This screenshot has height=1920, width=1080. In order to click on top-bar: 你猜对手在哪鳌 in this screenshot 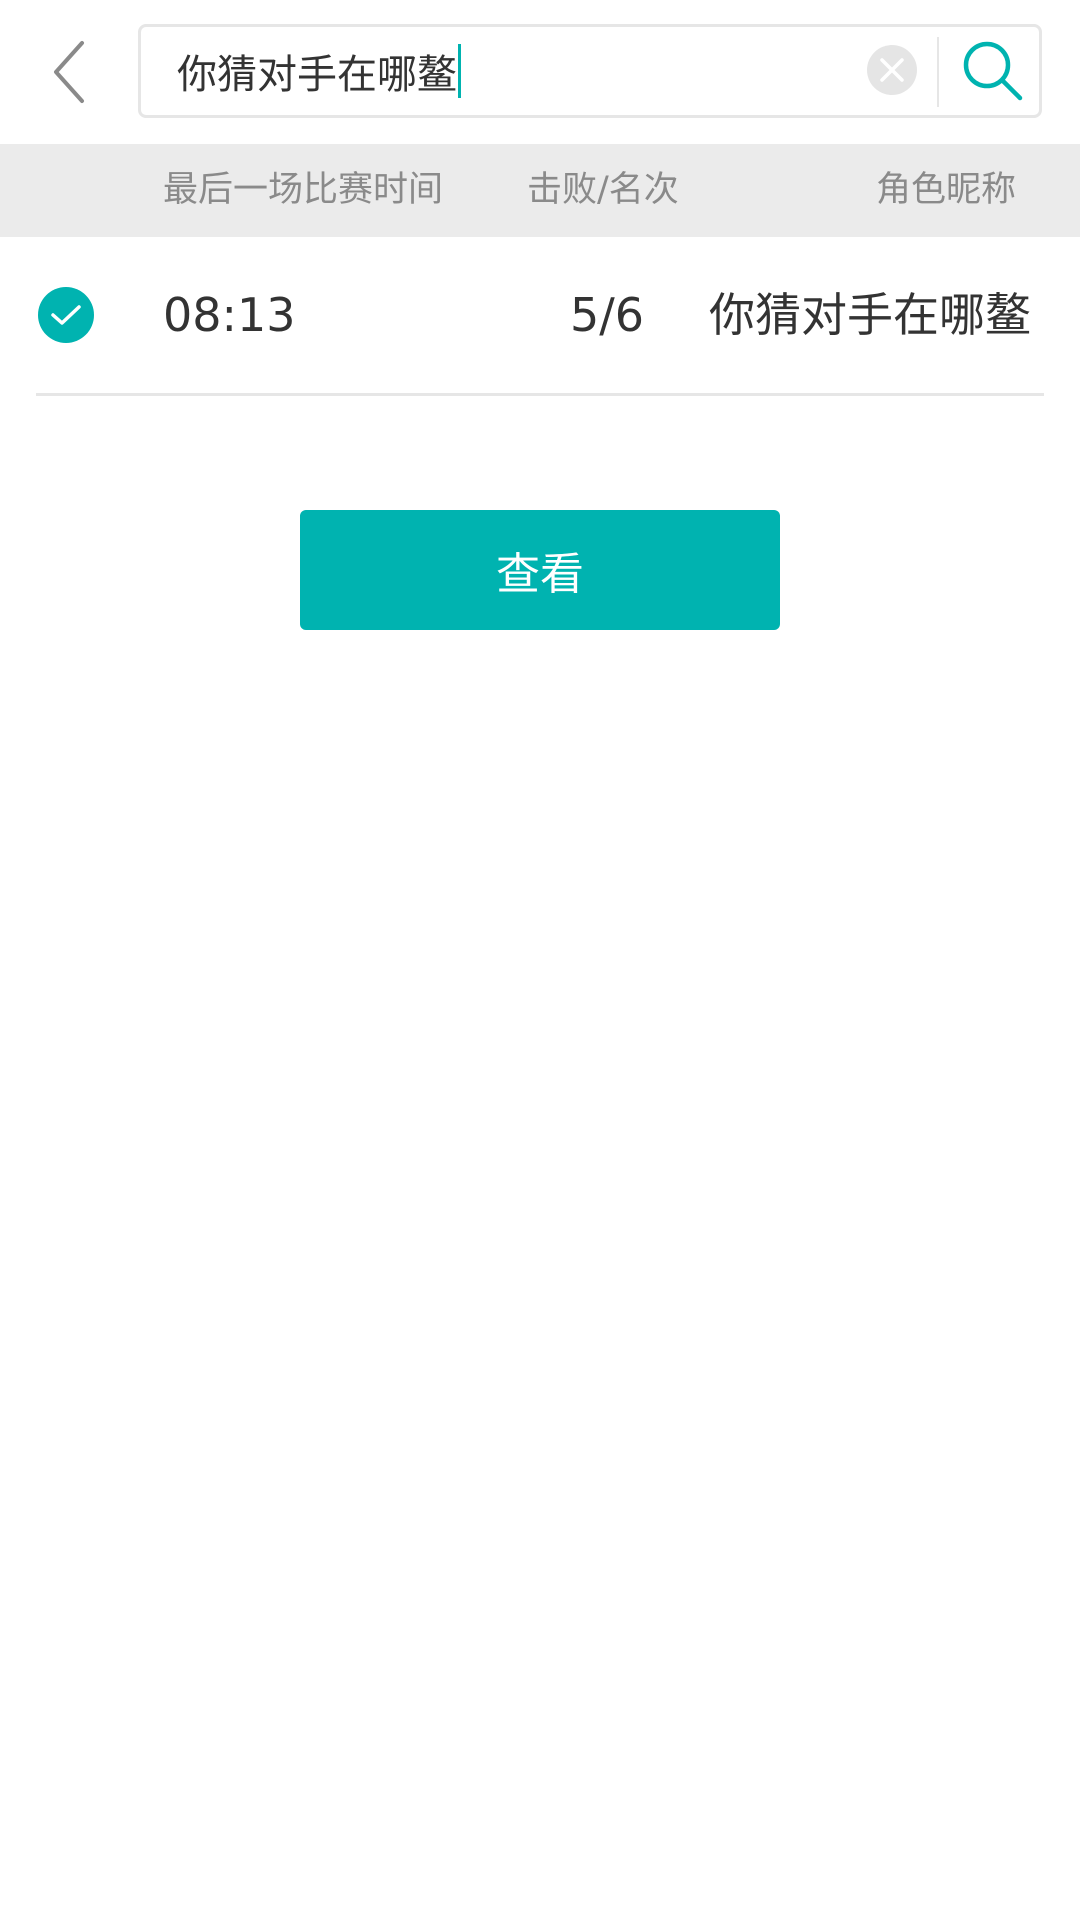, I will do `click(540, 72)`.